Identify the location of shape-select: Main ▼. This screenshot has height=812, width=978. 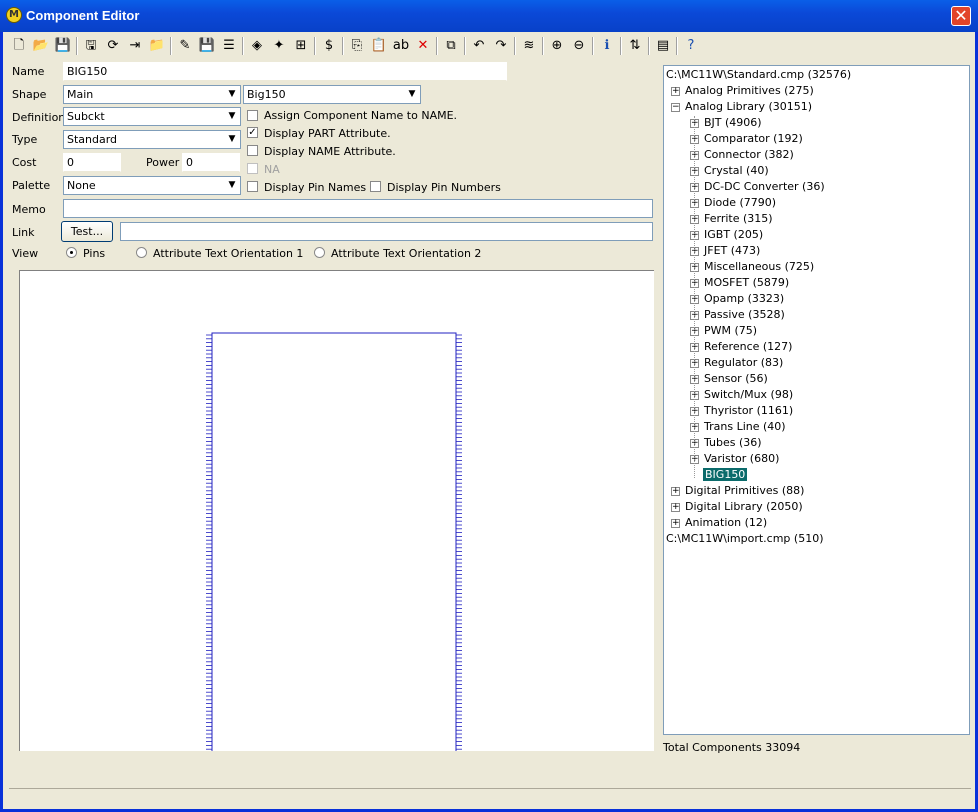
(152, 94).